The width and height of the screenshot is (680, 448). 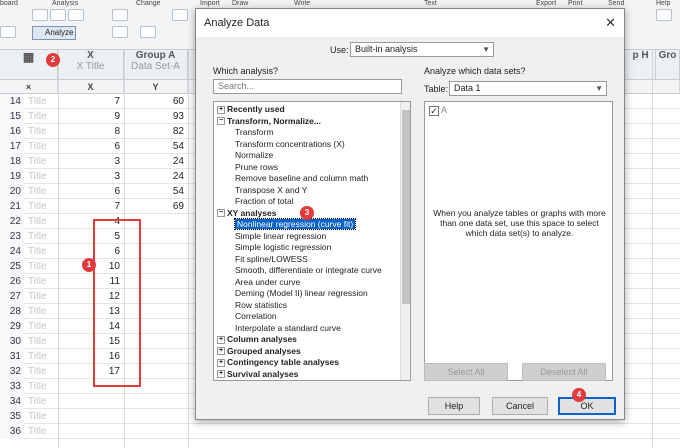 I want to click on tree-category: + Survival analyses, so click(x=256, y=375).